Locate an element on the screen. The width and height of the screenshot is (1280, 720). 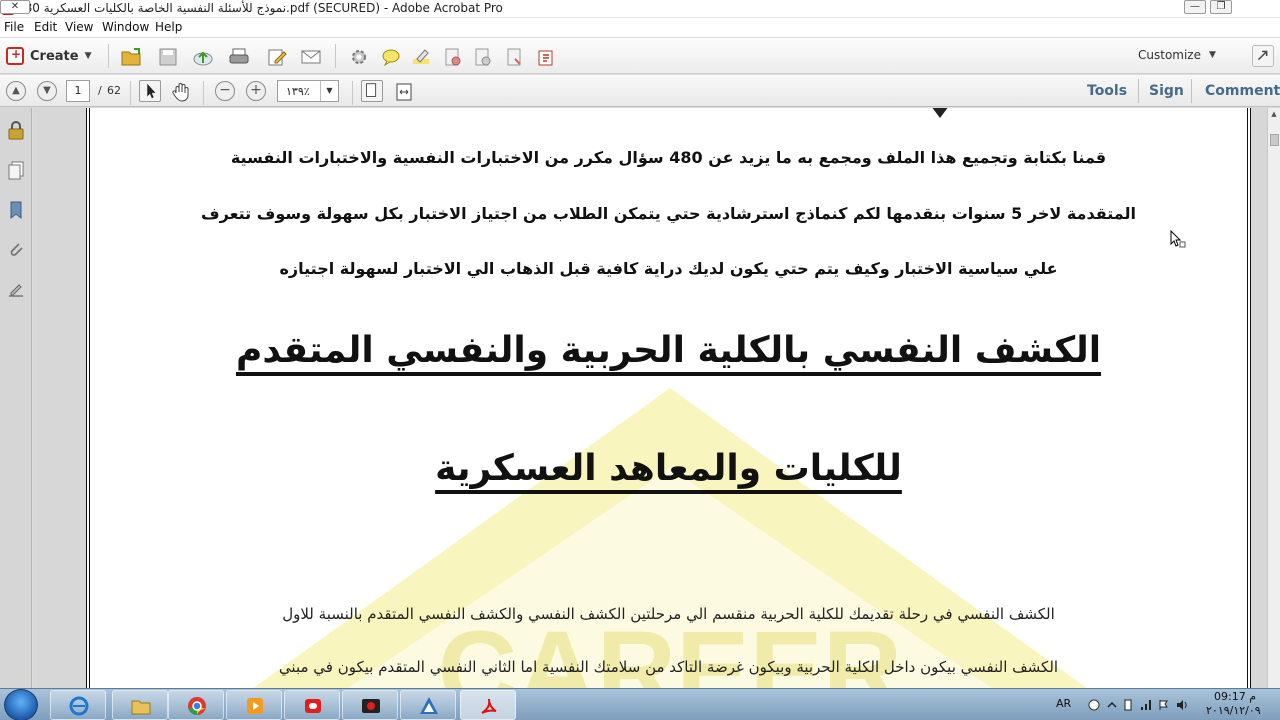
create-button: Create ▼ is located at coordinates (49, 56).